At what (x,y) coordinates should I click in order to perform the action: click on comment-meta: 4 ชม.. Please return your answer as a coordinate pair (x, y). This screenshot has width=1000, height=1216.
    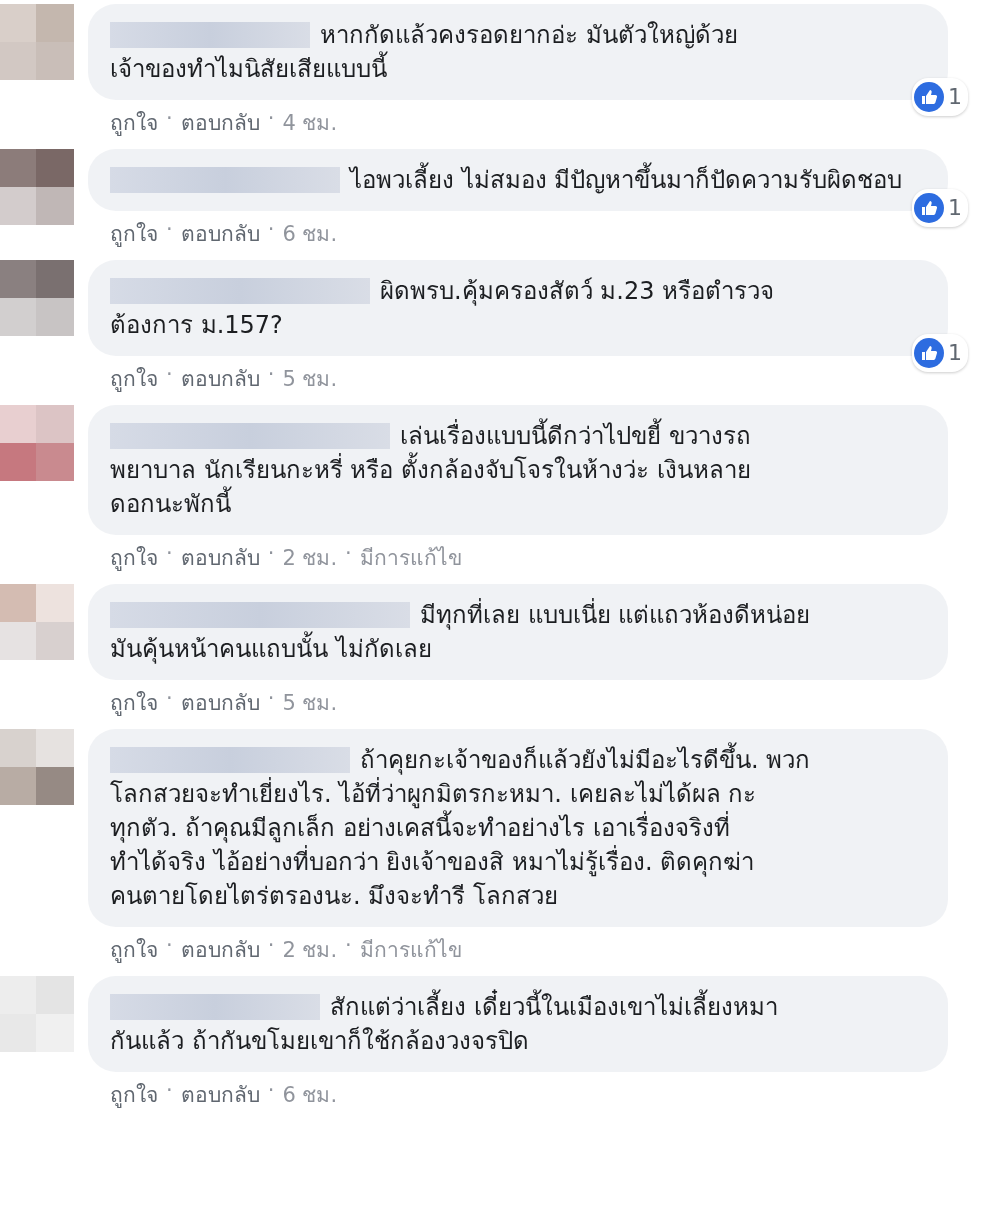
    Looking at the image, I should click on (310, 123).